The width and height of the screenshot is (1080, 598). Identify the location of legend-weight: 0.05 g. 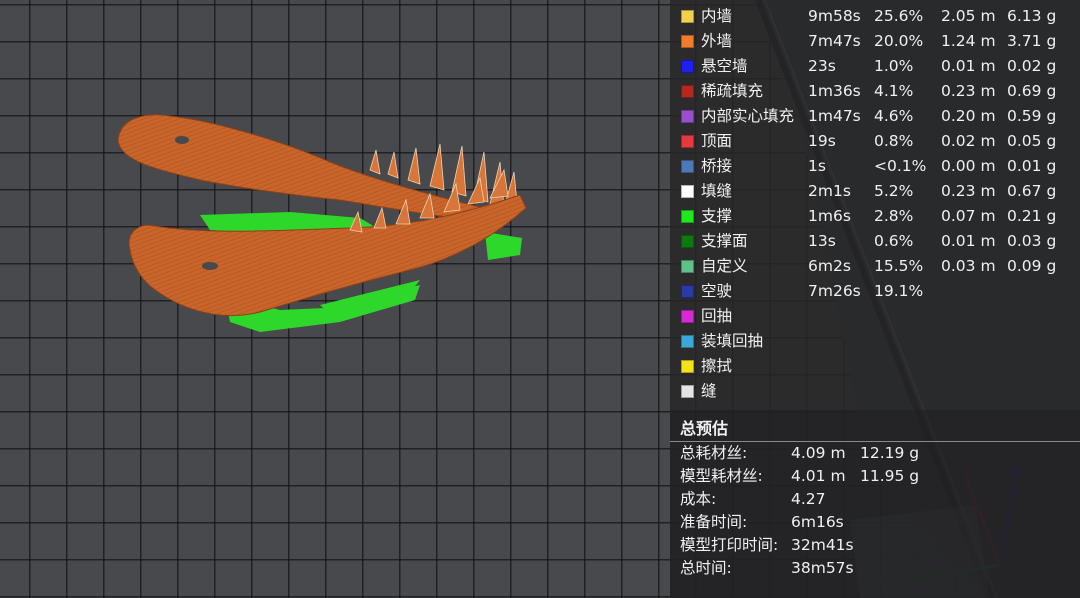
(1032, 141).